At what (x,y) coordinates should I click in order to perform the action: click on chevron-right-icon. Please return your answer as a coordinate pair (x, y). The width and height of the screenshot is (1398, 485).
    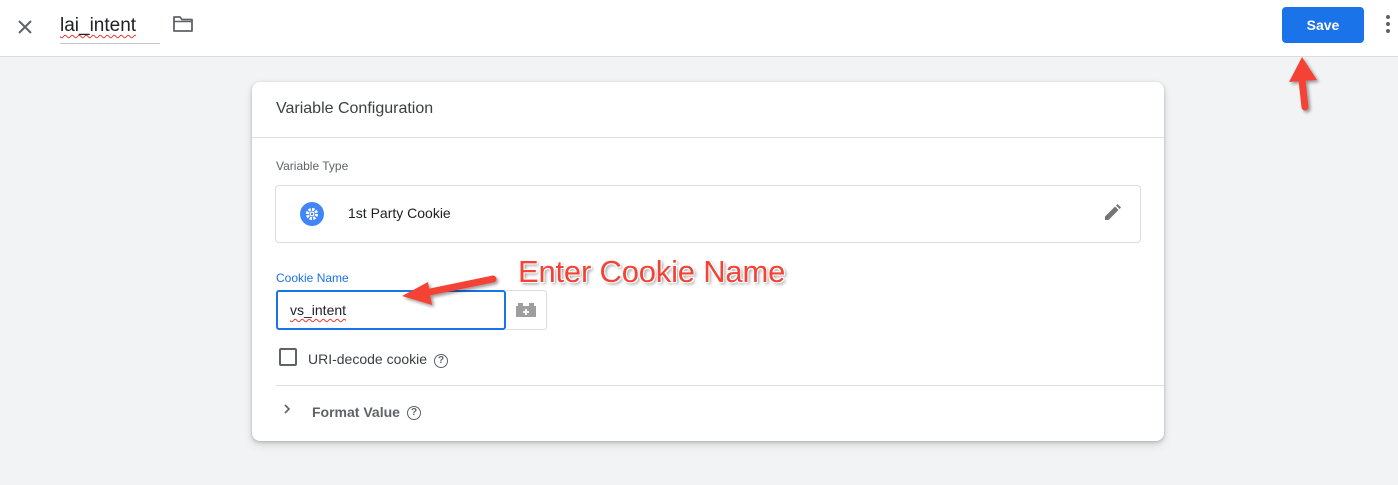
    Looking at the image, I should click on (288, 409).